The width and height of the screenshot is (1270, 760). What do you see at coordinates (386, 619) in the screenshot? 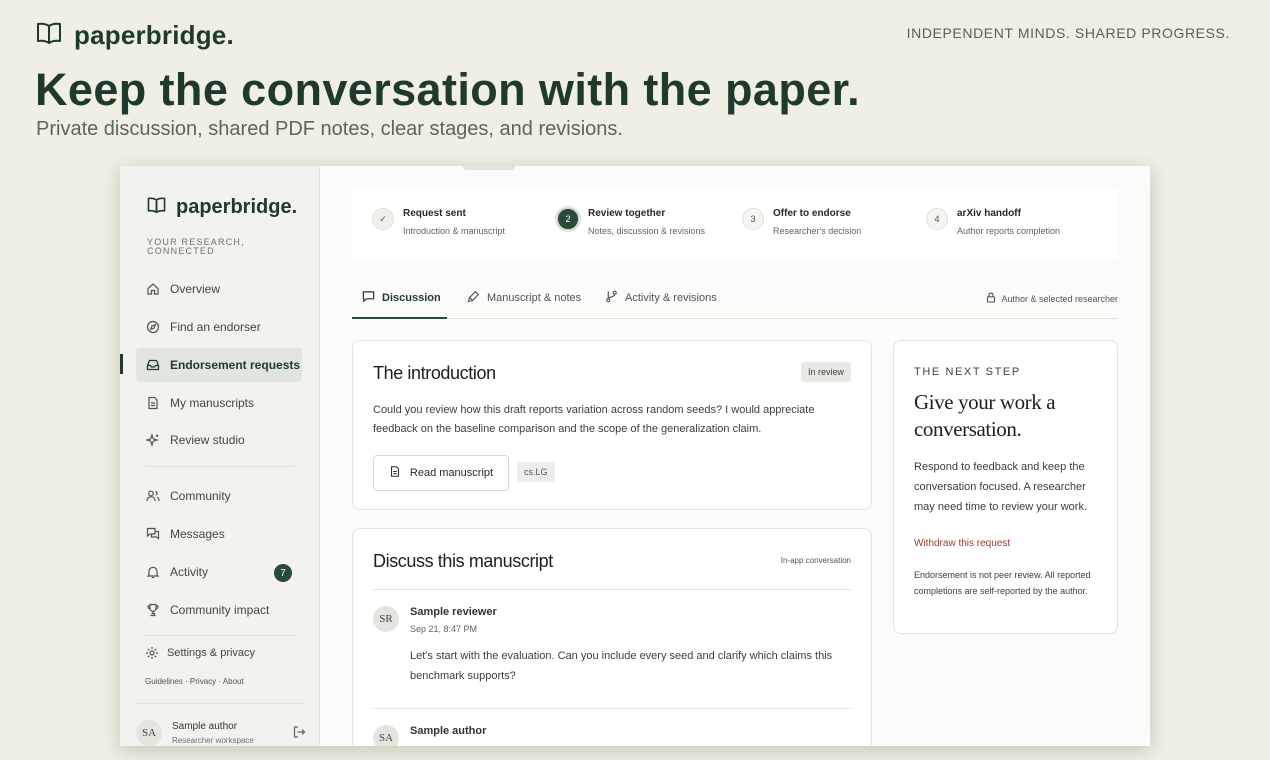
I see `avatar: SR` at bounding box center [386, 619].